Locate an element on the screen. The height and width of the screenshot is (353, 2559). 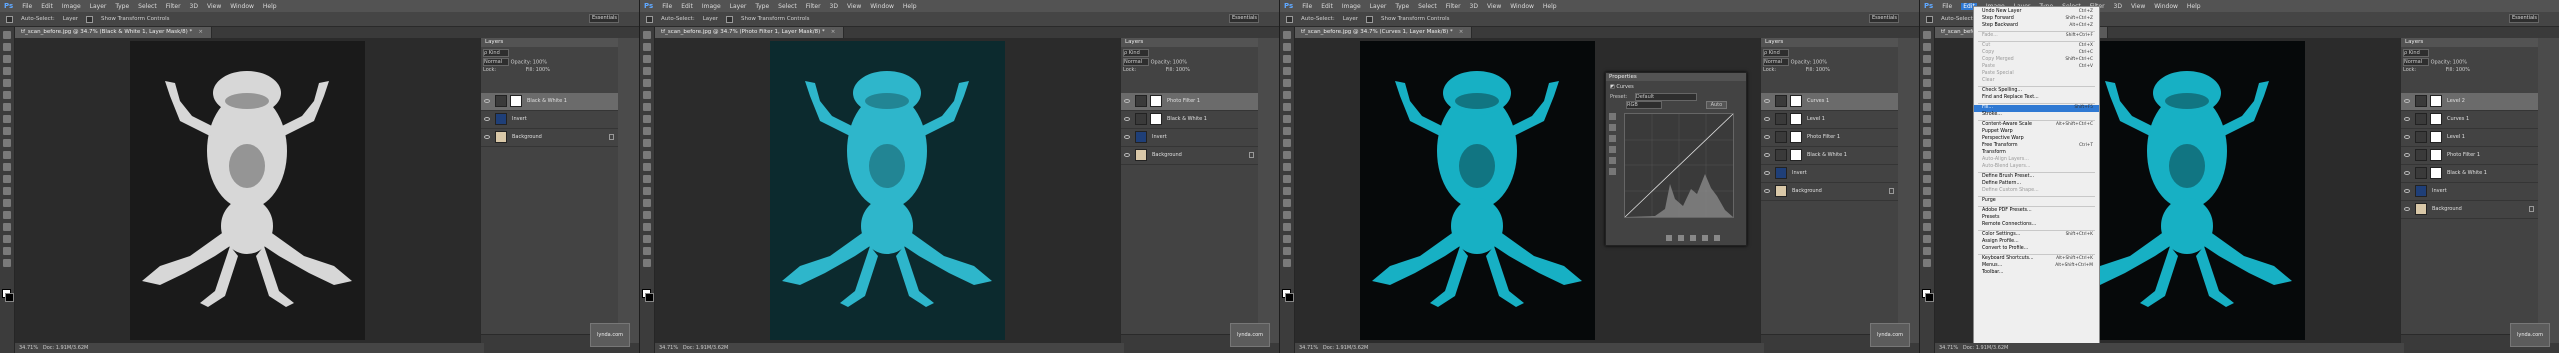
workspace-select: Essentials is located at coordinates (1884, 18).